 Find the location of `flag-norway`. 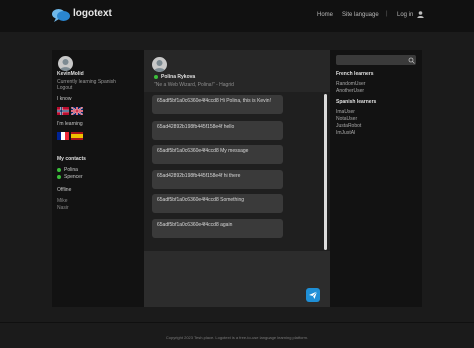

flag-norway is located at coordinates (63, 111).